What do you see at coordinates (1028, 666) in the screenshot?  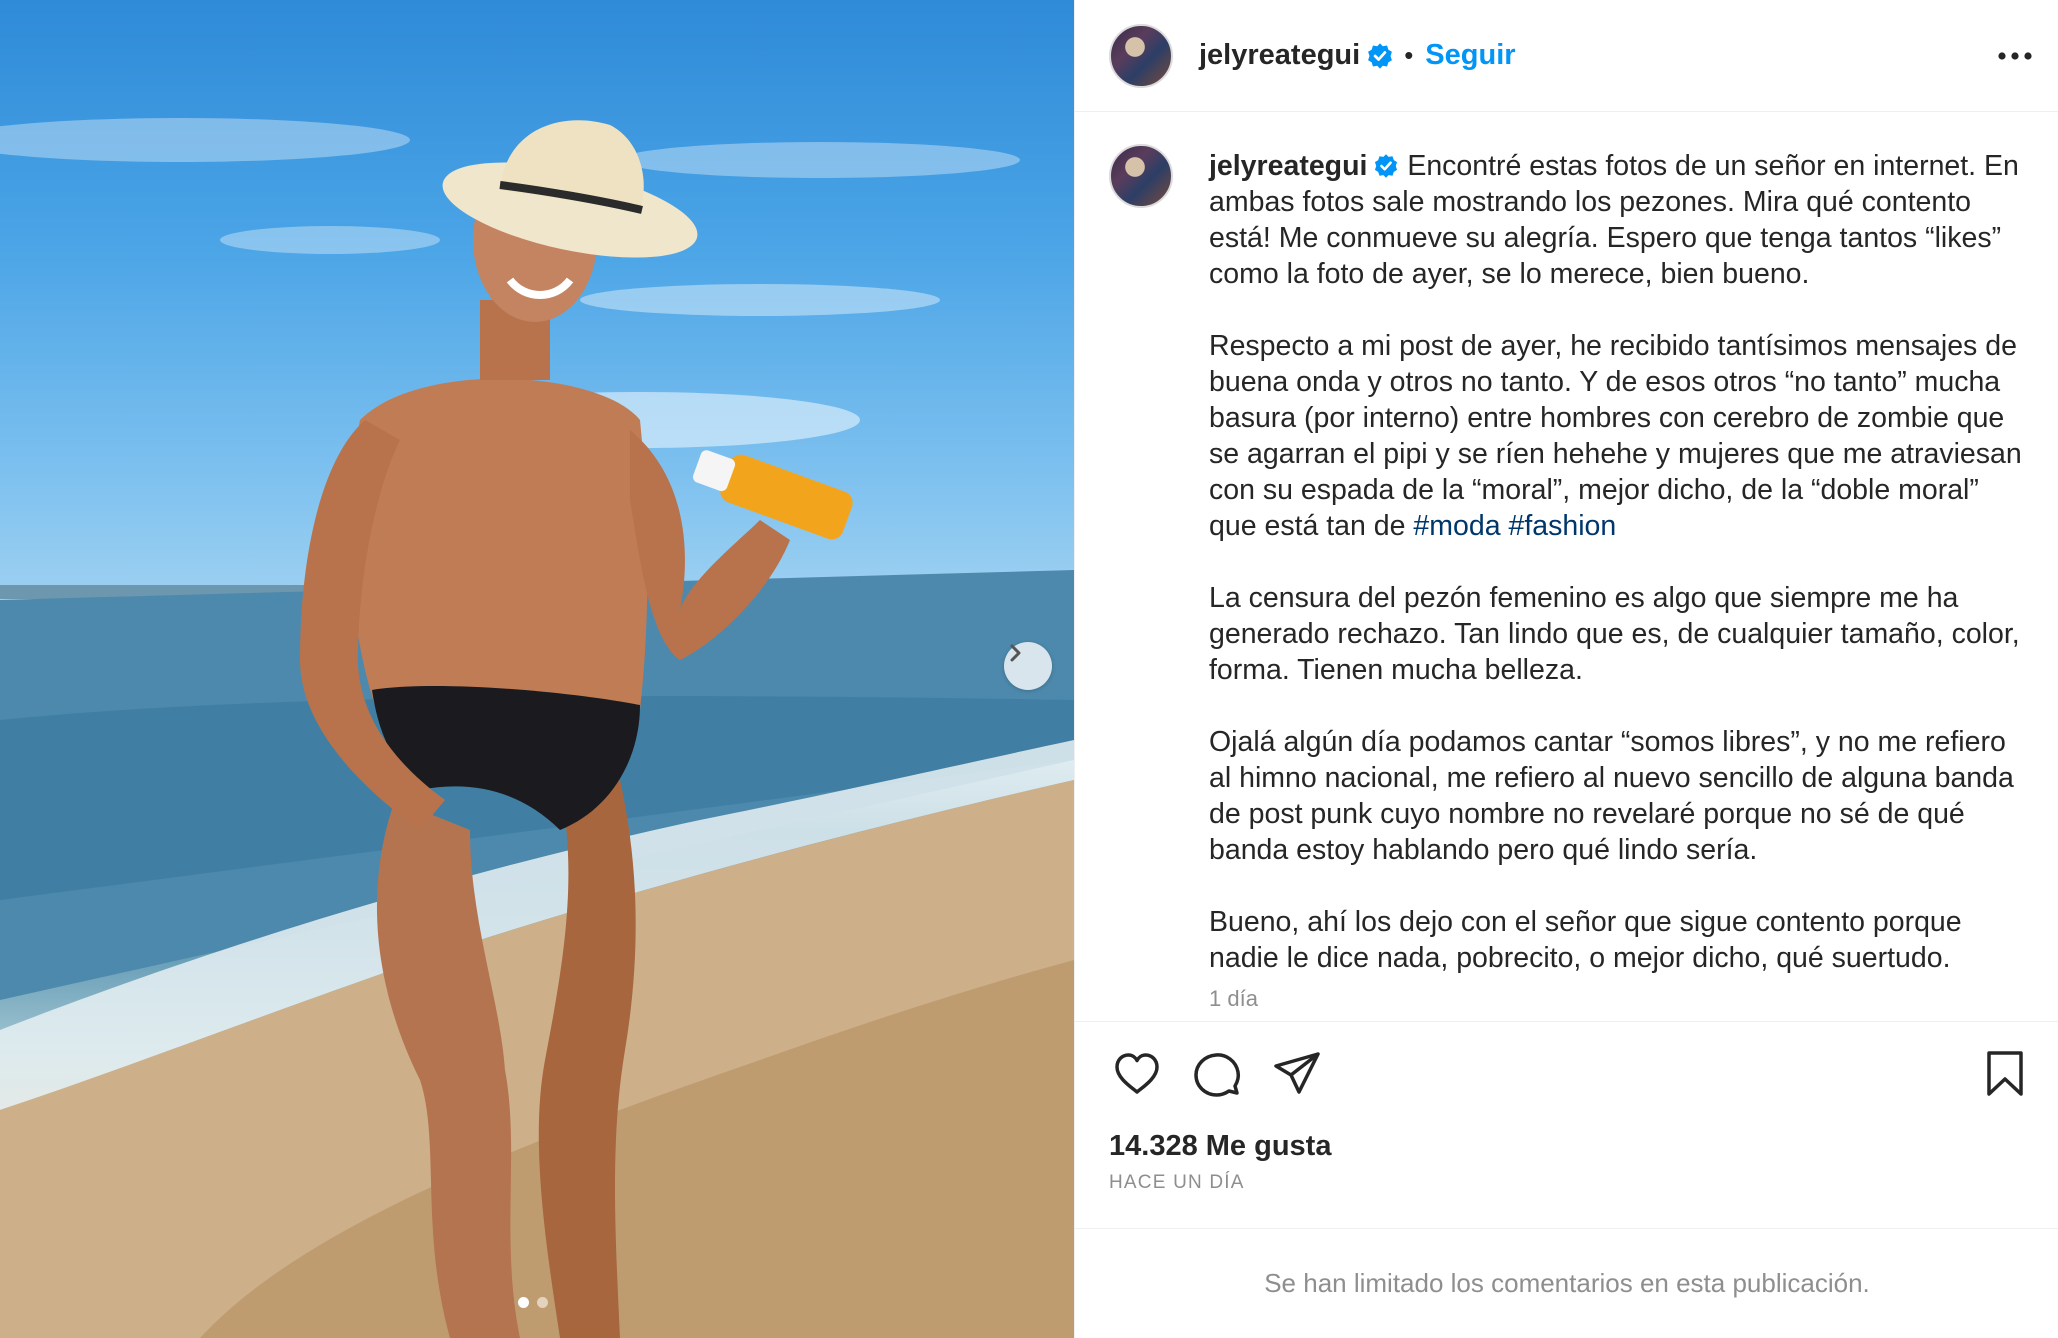 I see `next-photo-button` at bounding box center [1028, 666].